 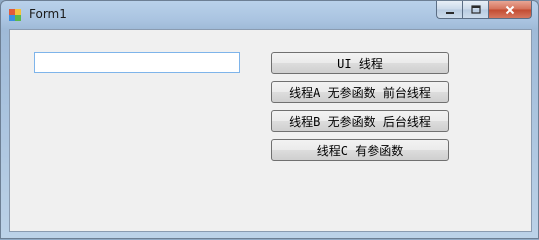 I want to click on caption-buttons, so click(x=484, y=10).